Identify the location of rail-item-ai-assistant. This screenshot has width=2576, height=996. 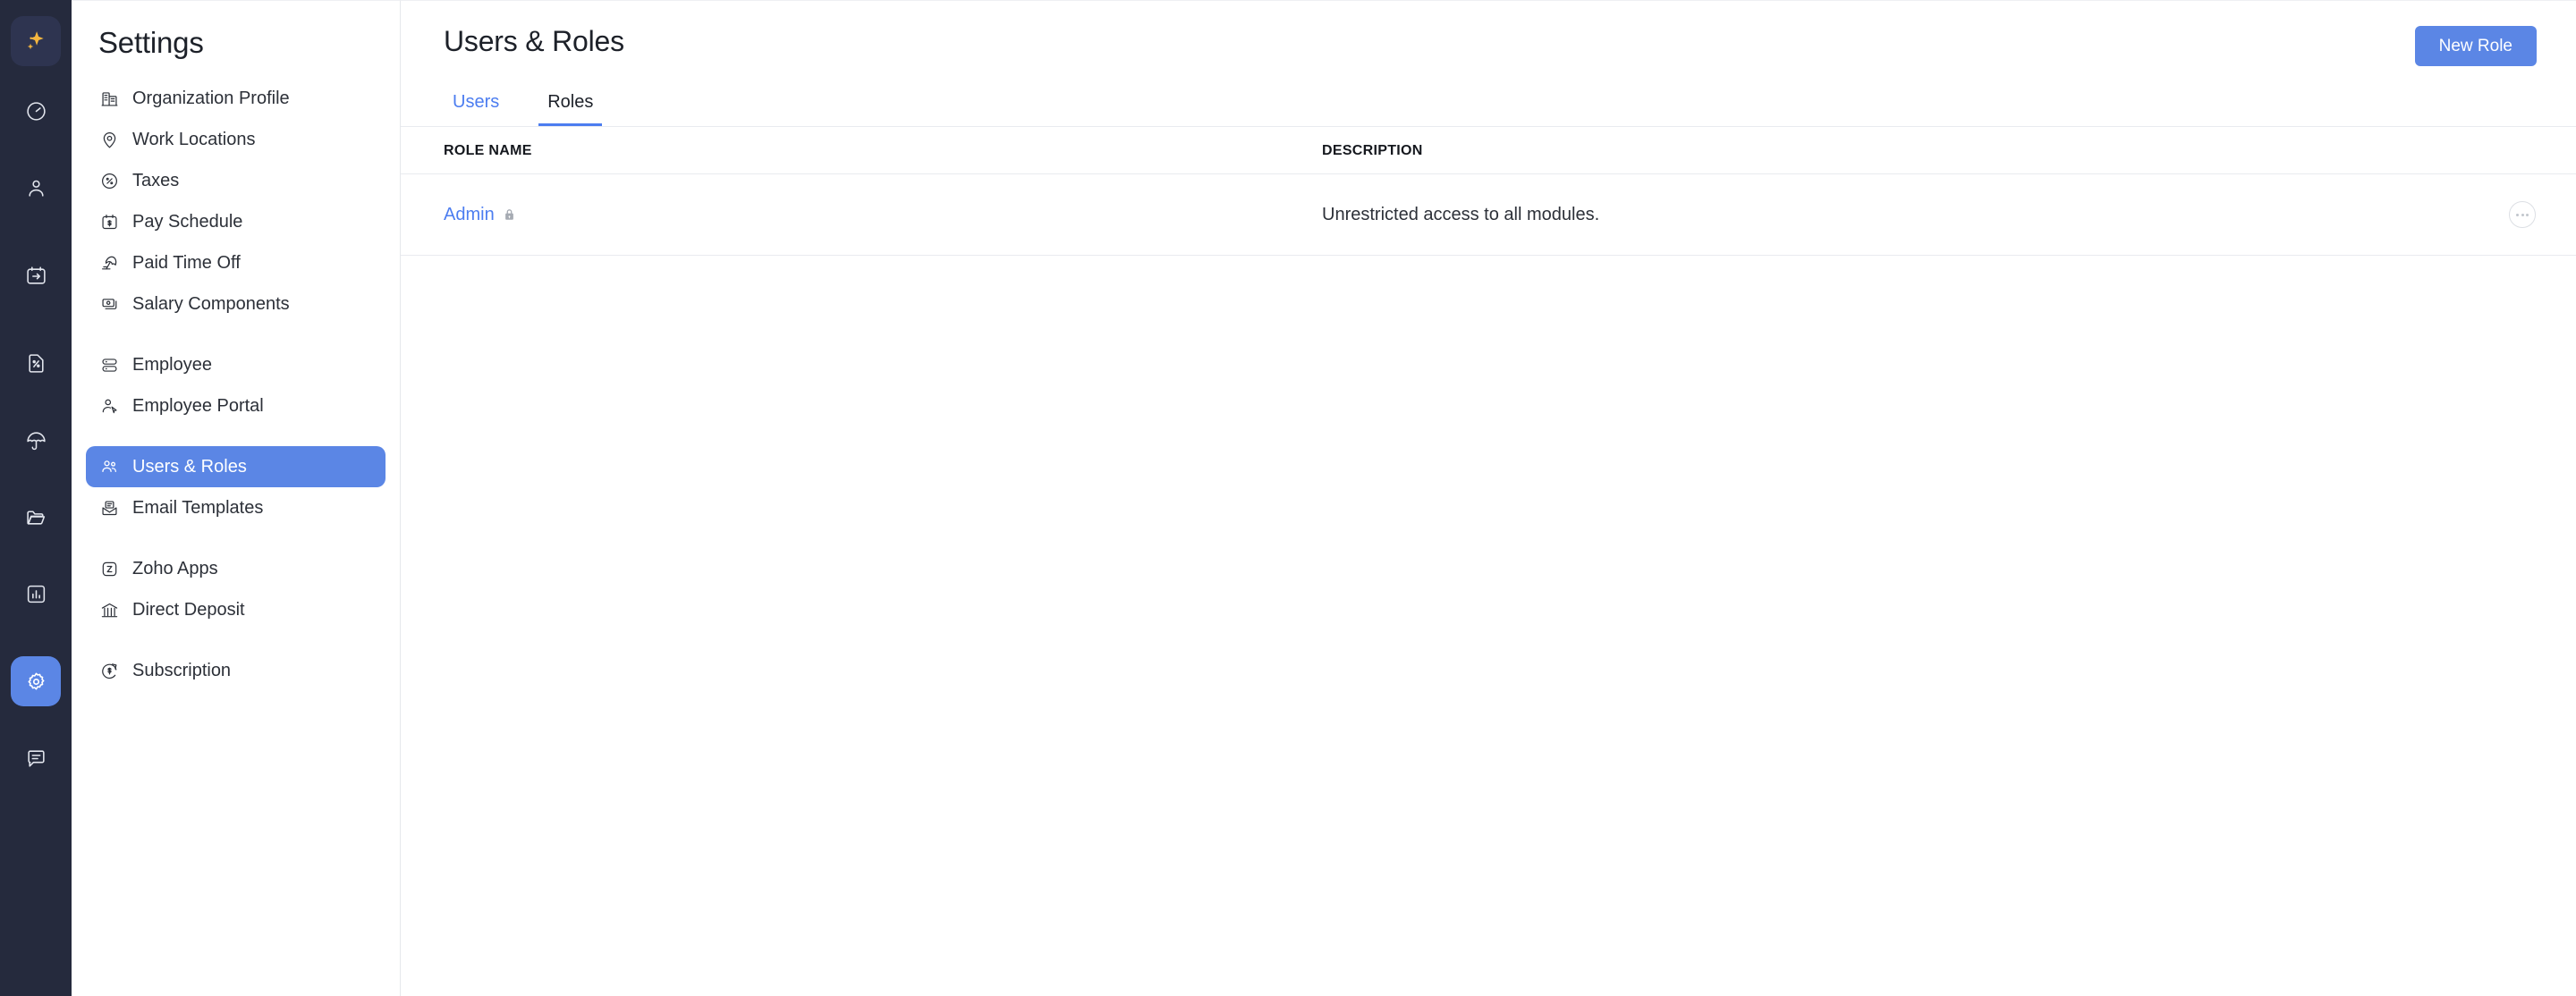
(36, 41).